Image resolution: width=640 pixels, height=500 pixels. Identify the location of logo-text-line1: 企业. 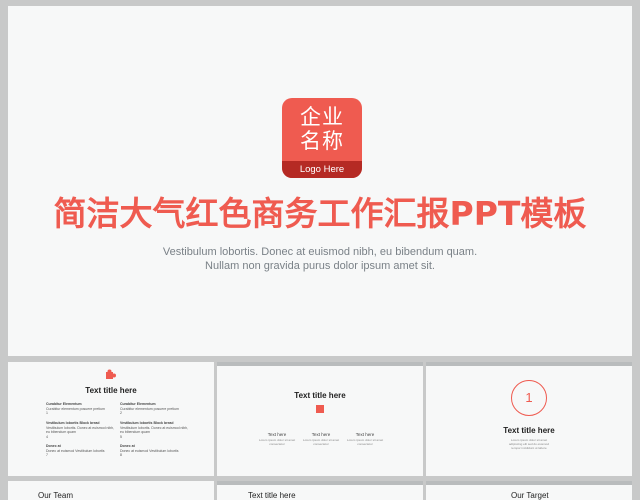
(322, 117).